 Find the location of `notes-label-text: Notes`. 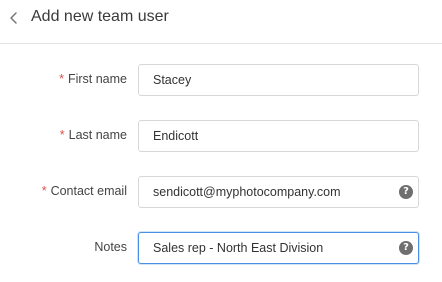

notes-label-text: Notes is located at coordinates (110, 247).